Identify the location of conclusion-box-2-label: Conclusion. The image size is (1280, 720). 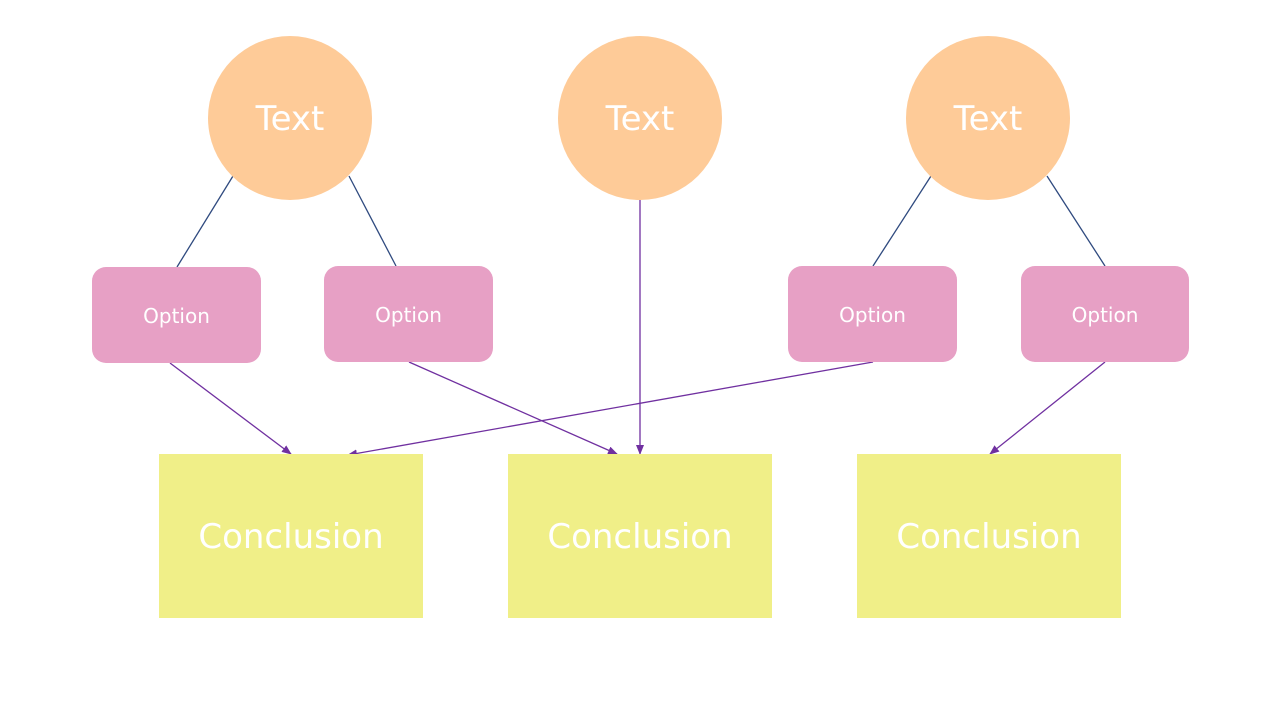
(640, 537).